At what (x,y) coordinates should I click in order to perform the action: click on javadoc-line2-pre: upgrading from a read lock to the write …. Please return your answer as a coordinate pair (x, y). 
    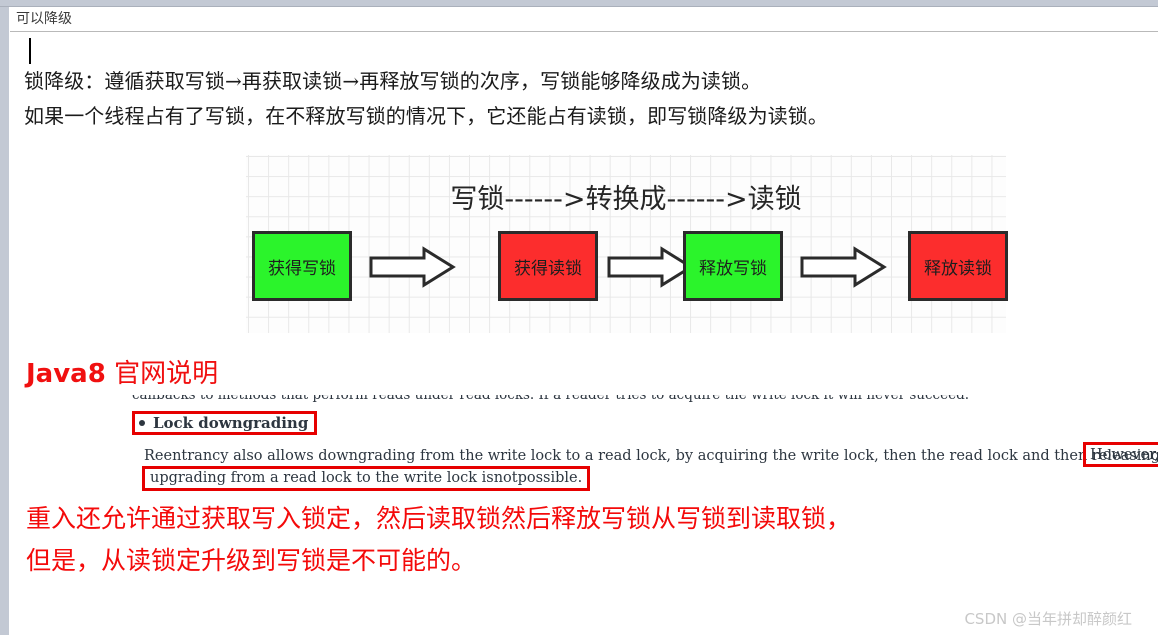
    Looking at the image, I should click on (322, 478).